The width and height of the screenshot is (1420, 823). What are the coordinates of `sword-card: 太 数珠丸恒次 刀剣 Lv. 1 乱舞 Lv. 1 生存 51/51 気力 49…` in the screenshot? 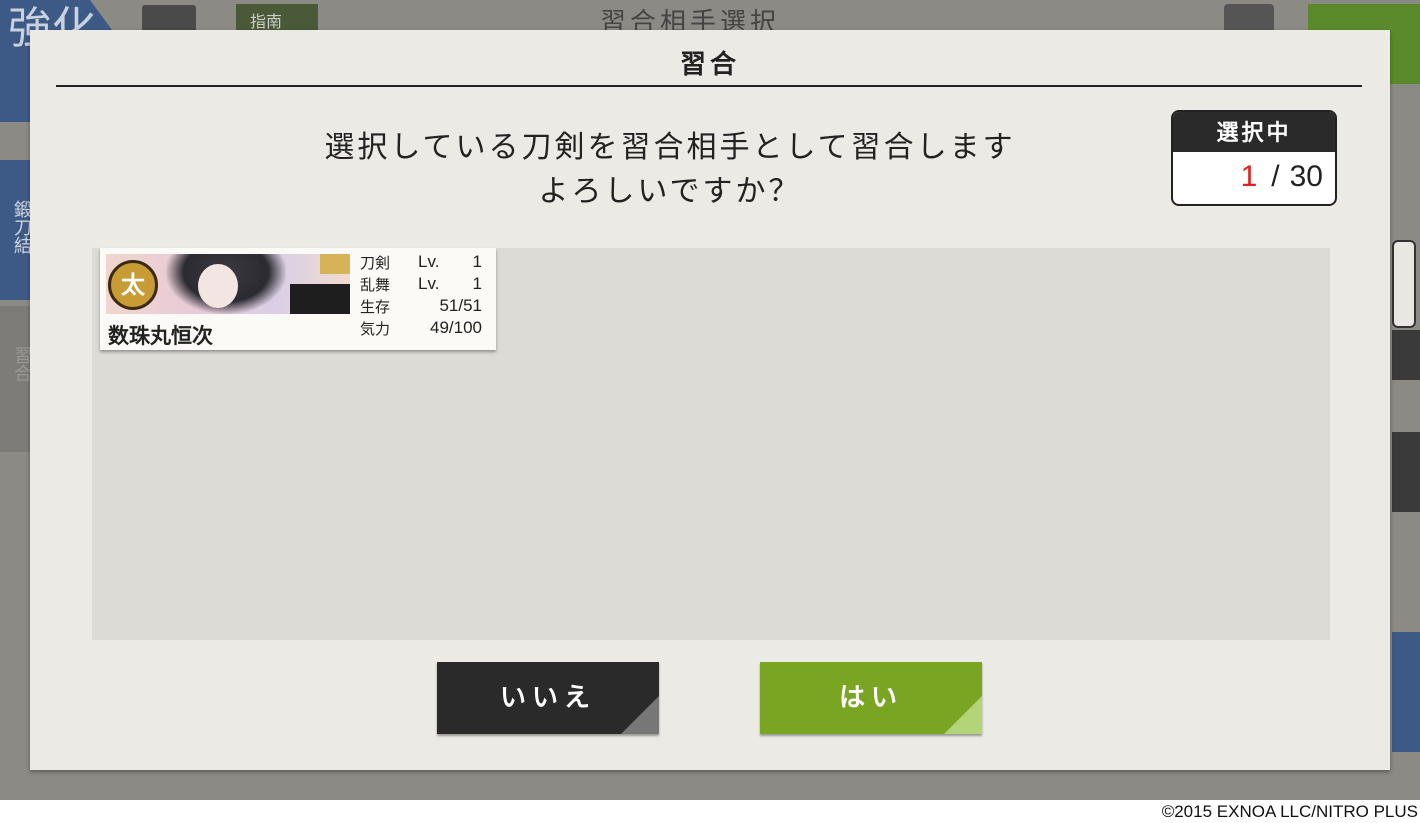 It's located at (298, 299).